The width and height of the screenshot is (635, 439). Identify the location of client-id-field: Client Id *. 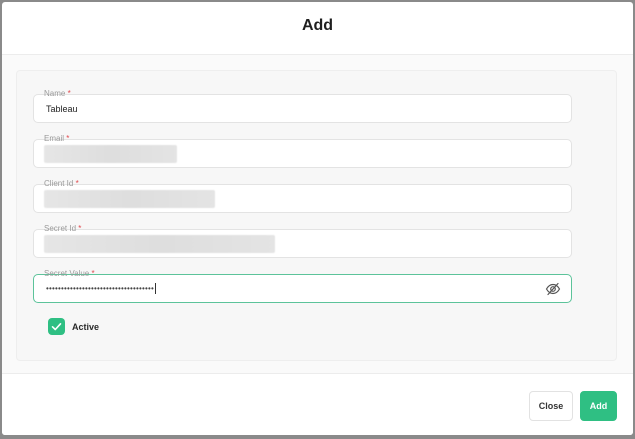
(302, 196).